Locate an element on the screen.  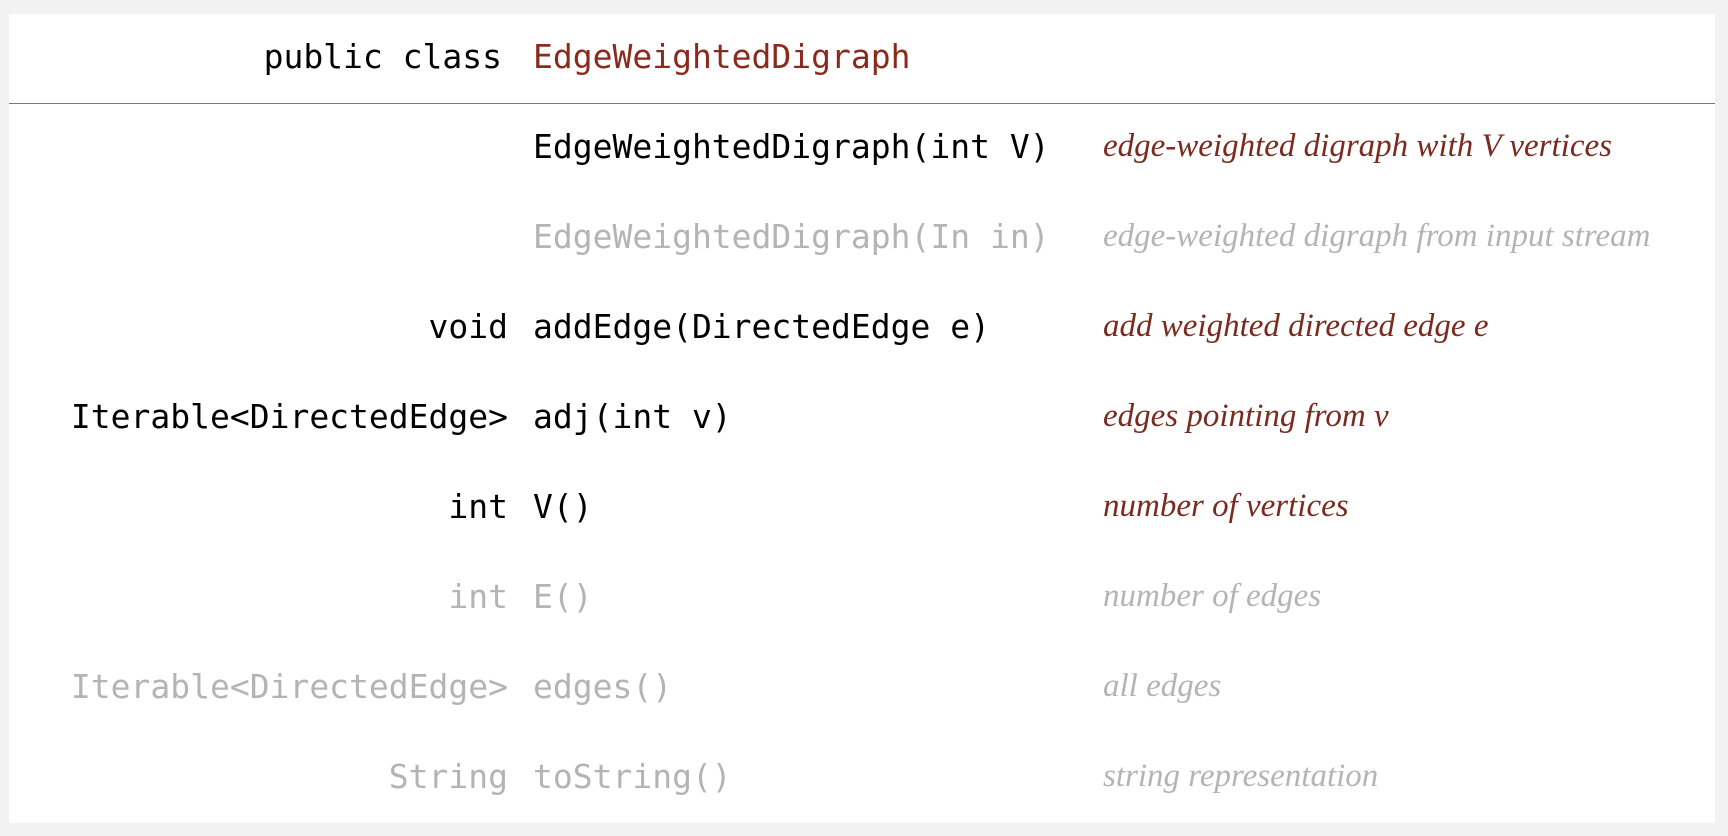
method-description: add weighted directed edge e is located at coordinates (1296, 326).